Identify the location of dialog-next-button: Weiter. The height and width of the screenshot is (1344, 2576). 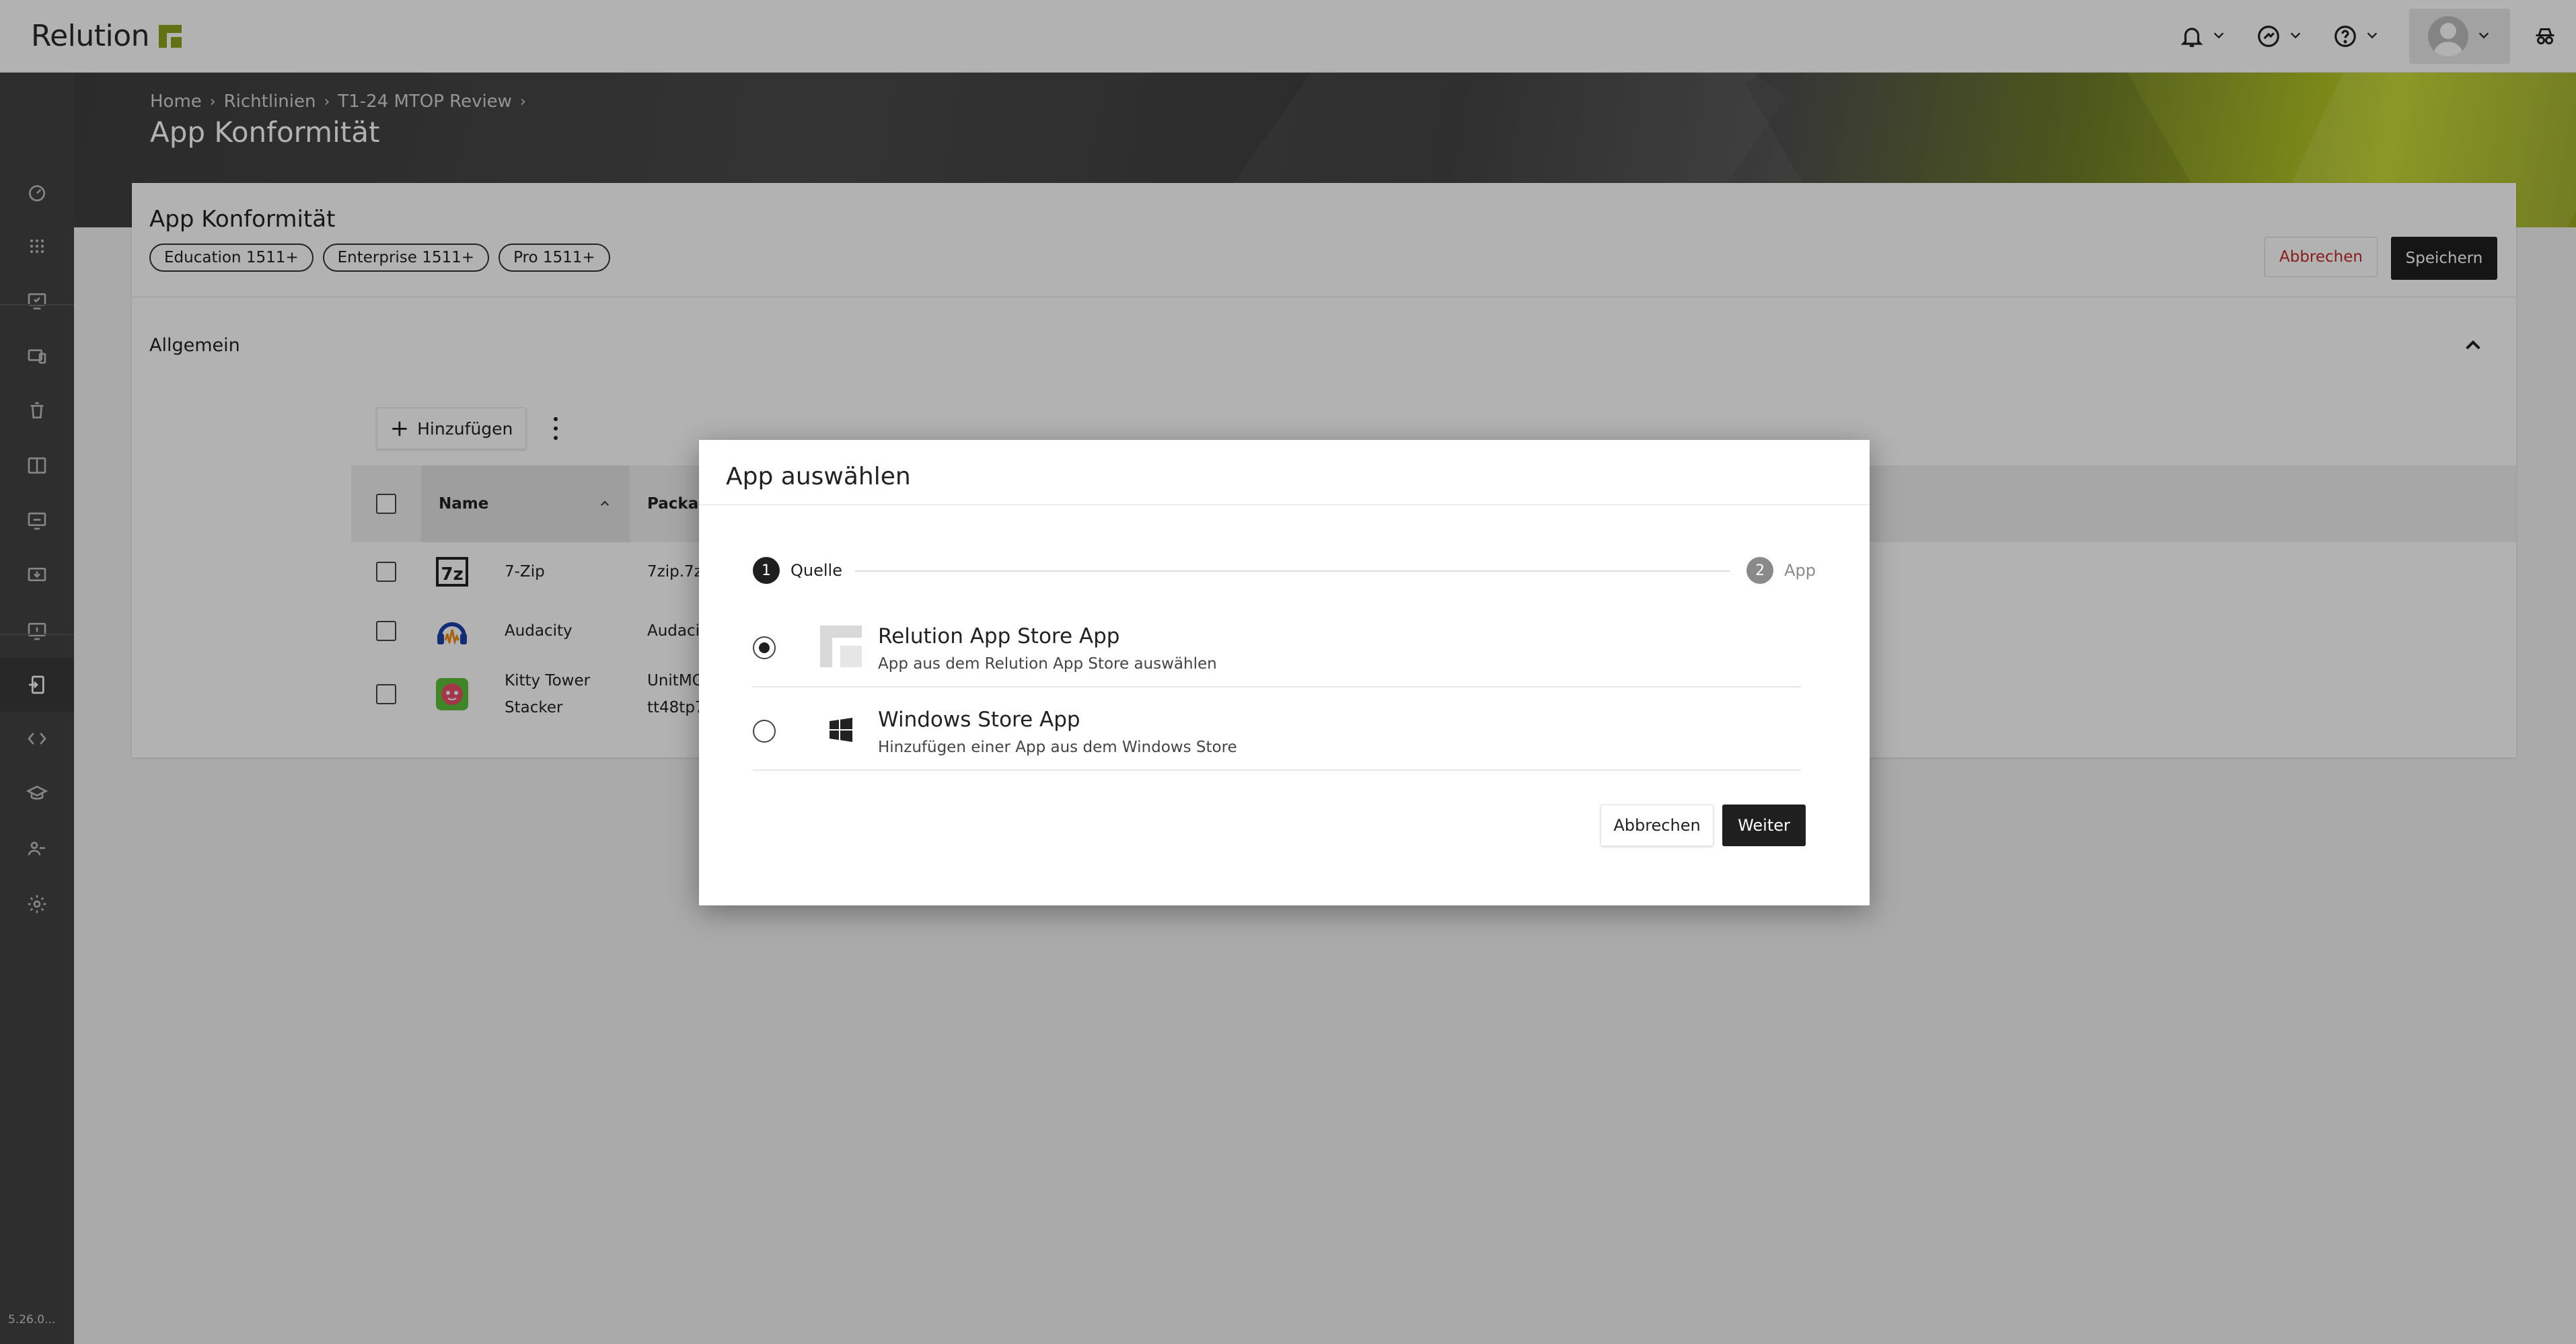
(1764, 825).